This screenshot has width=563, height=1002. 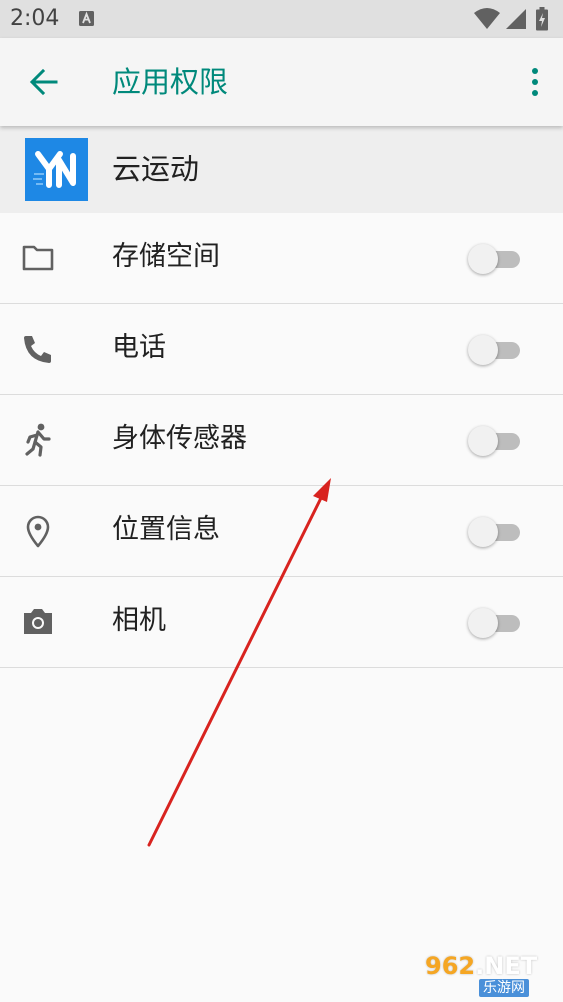 I want to click on permission-toggle-phone, so click(x=495, y=350).